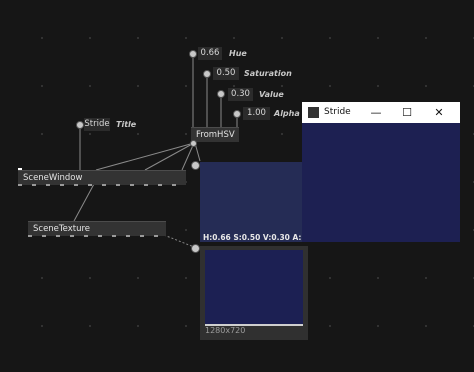 Image resolution: width=474 pixels, height=372 pixels. Describe the element at coordinates (439, 112) in the screenshot. I see `close-button: ✕` at that location.